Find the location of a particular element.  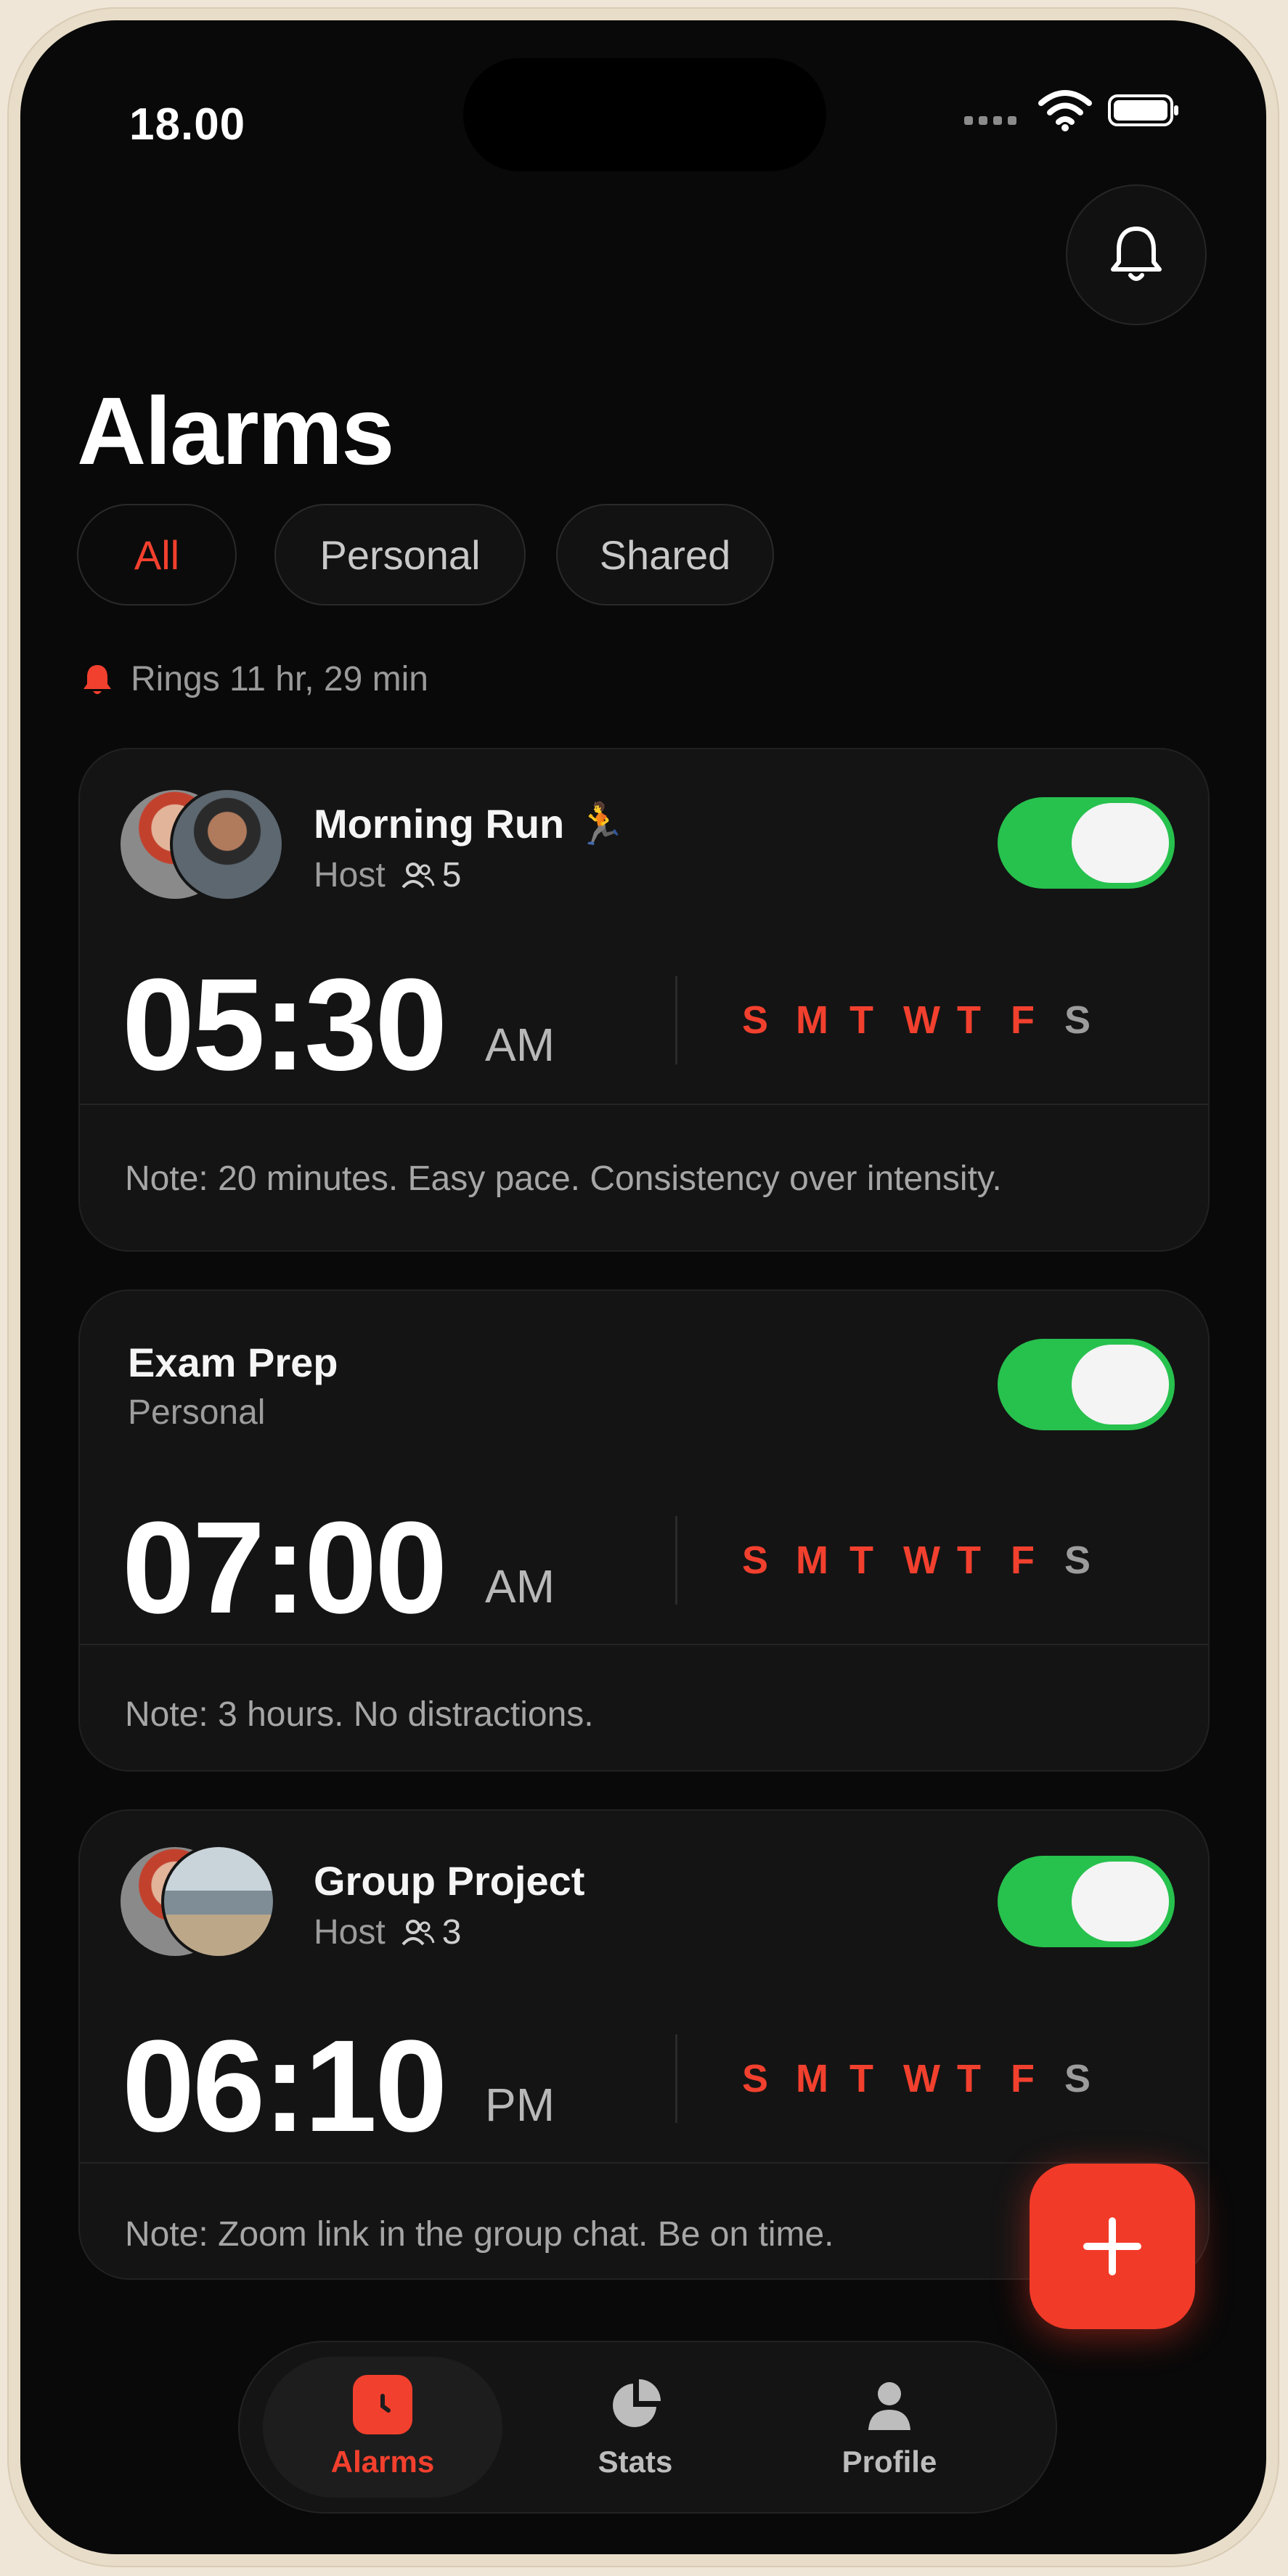

member-count: 5 is located at coordinates (430, 875).